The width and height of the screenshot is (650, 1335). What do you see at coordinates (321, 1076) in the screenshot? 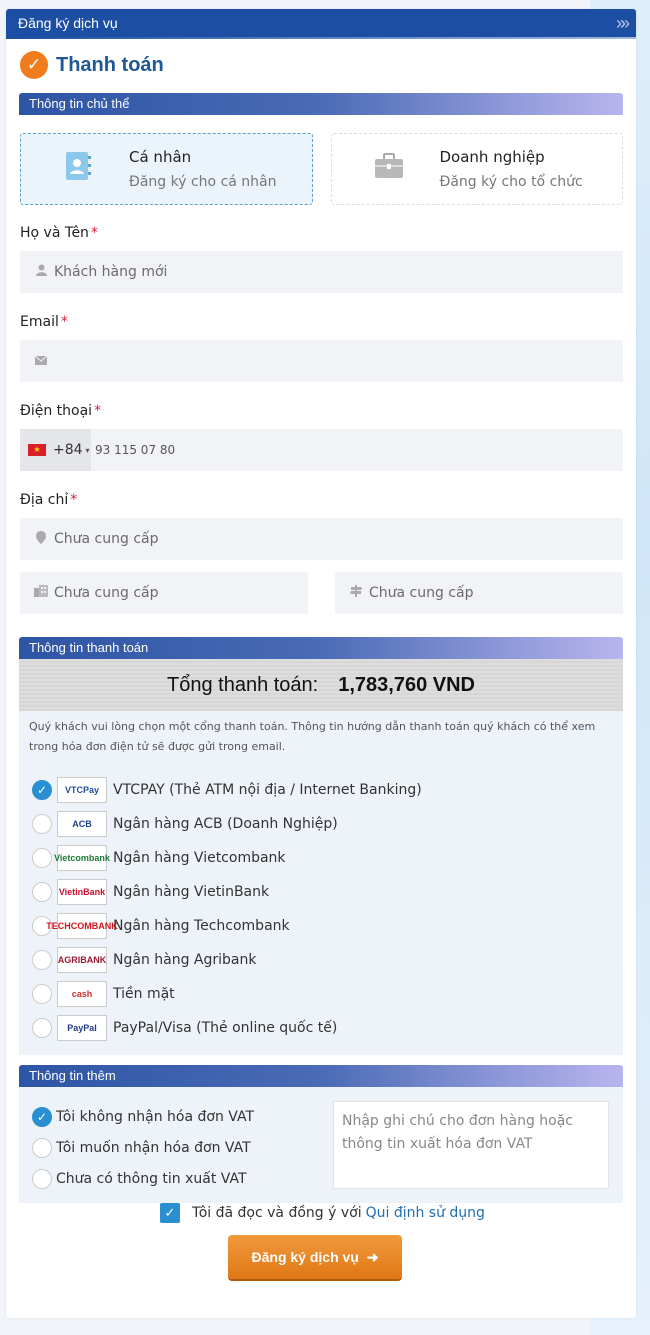
I see `section-extra: Thông tin thêm` at bounding box center [321, 1076].